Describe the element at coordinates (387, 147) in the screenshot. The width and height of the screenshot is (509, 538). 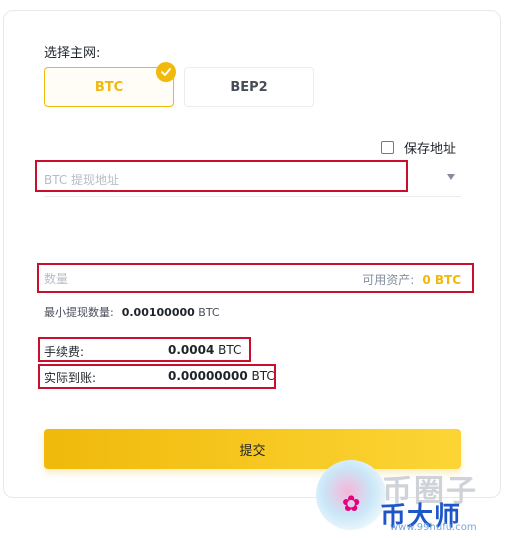
I see `save-address-checkbox` at that location.